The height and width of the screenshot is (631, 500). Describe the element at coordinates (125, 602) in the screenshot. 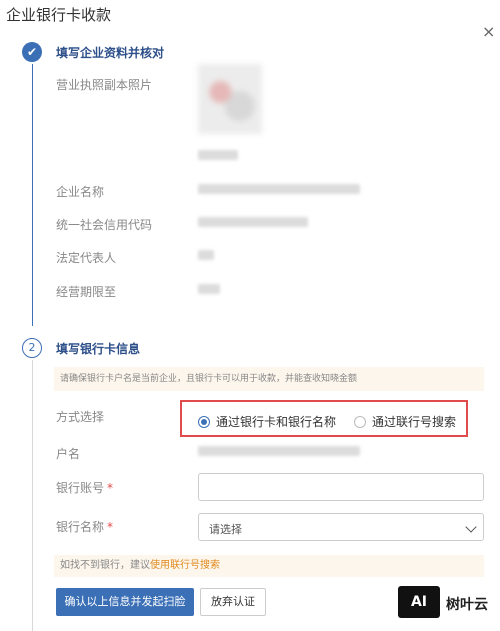

I see `submit-face-scan-button: 确认以上信息并发起扫脸` at that location.